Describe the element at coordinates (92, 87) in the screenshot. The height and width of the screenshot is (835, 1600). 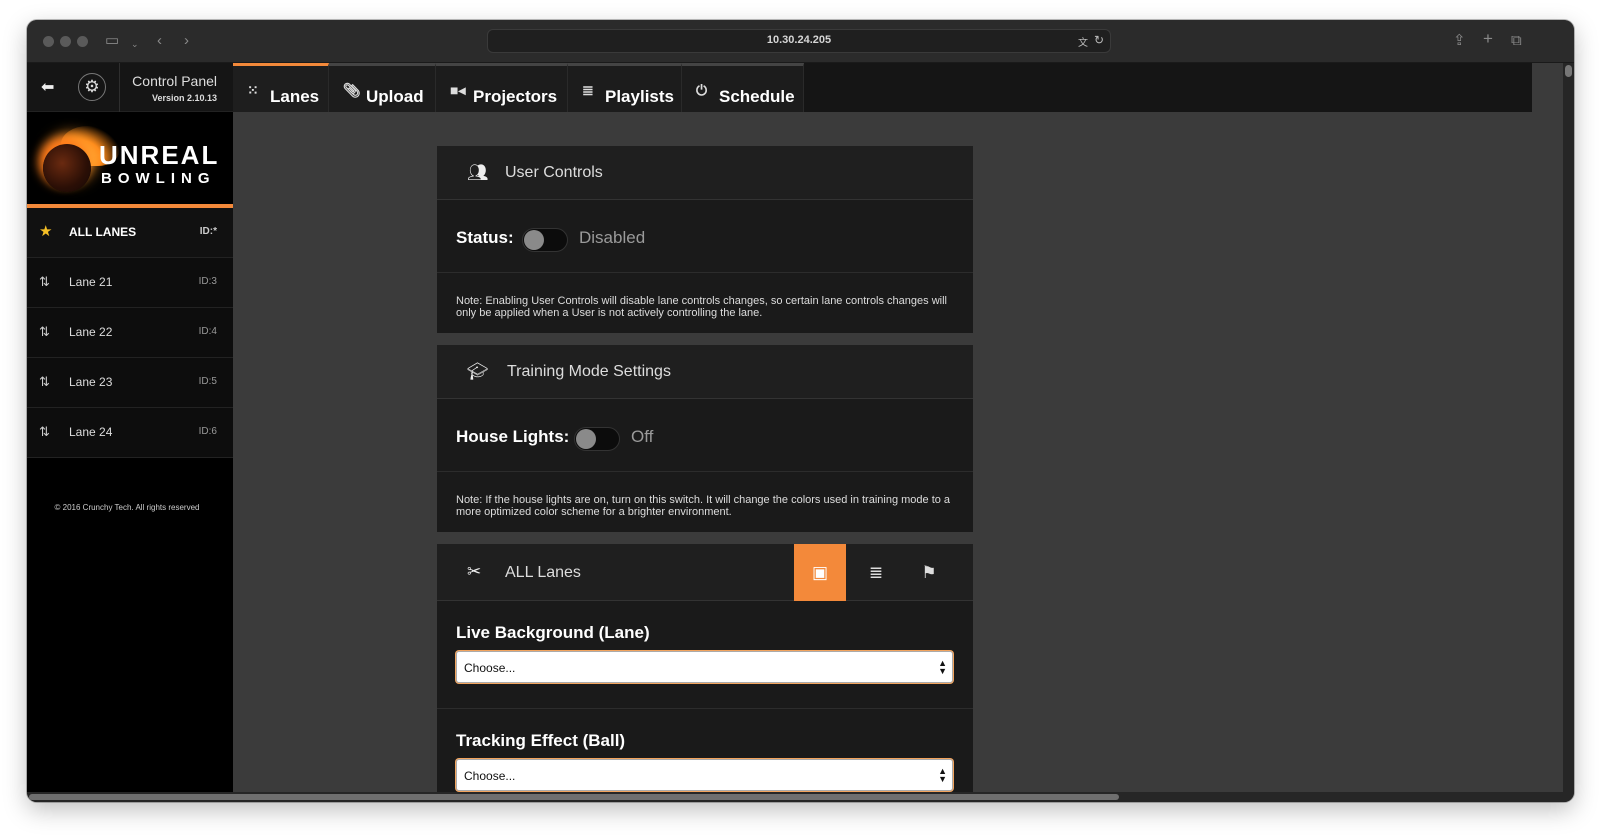
I see `gear-icon: ⚙` at that location.